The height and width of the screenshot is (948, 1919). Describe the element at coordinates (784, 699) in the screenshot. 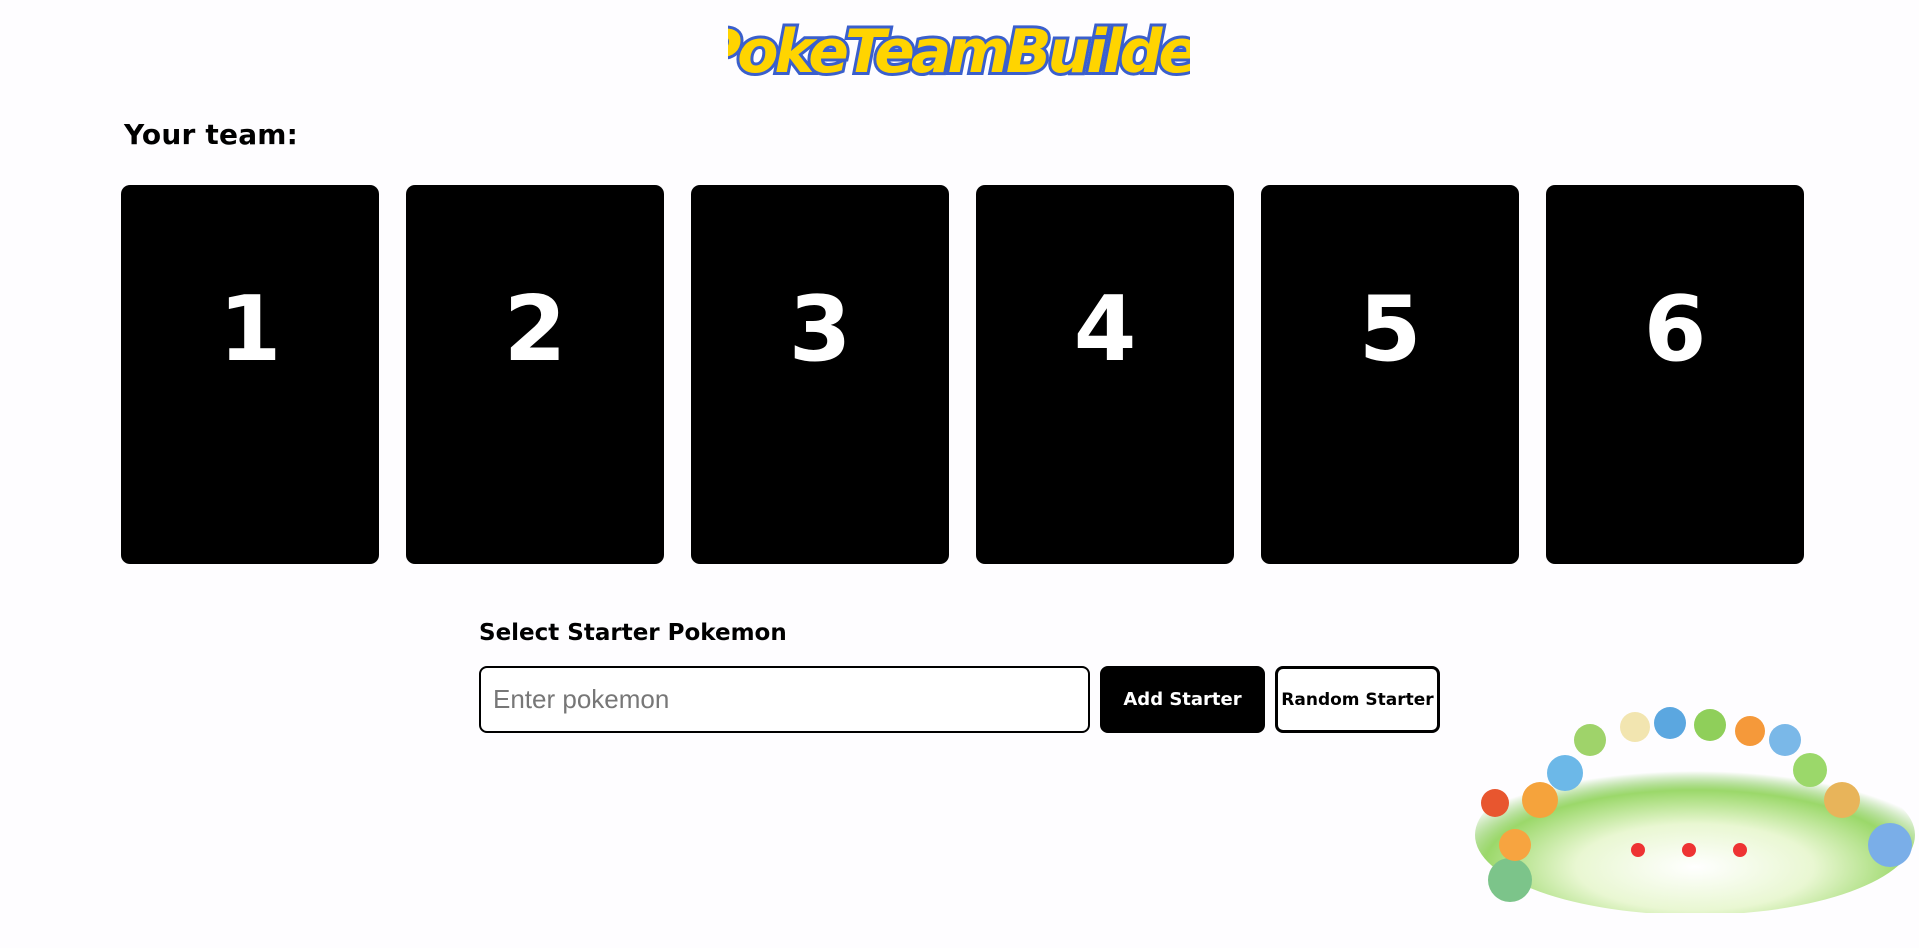

I see `starter-input` at that location.